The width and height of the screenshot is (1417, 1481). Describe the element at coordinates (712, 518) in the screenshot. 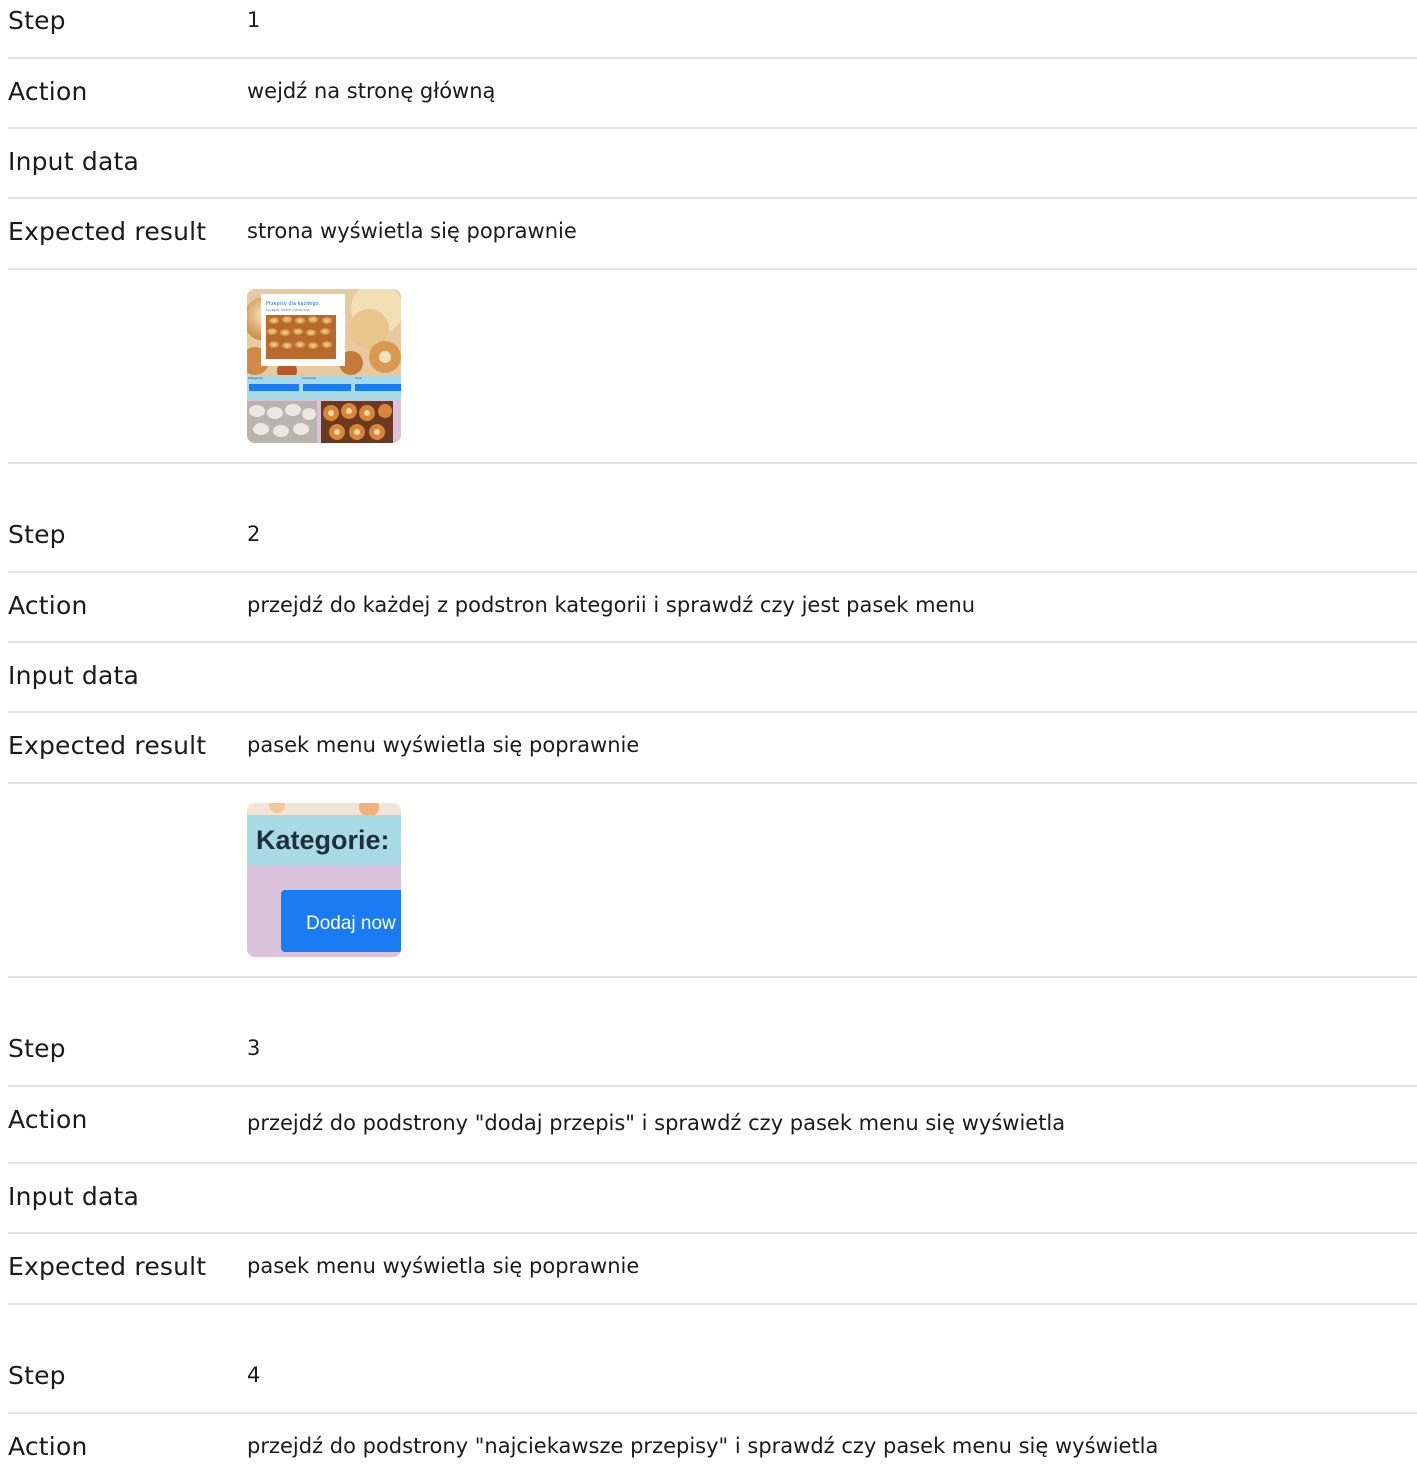

I see `step-row: Step 2` at that location.